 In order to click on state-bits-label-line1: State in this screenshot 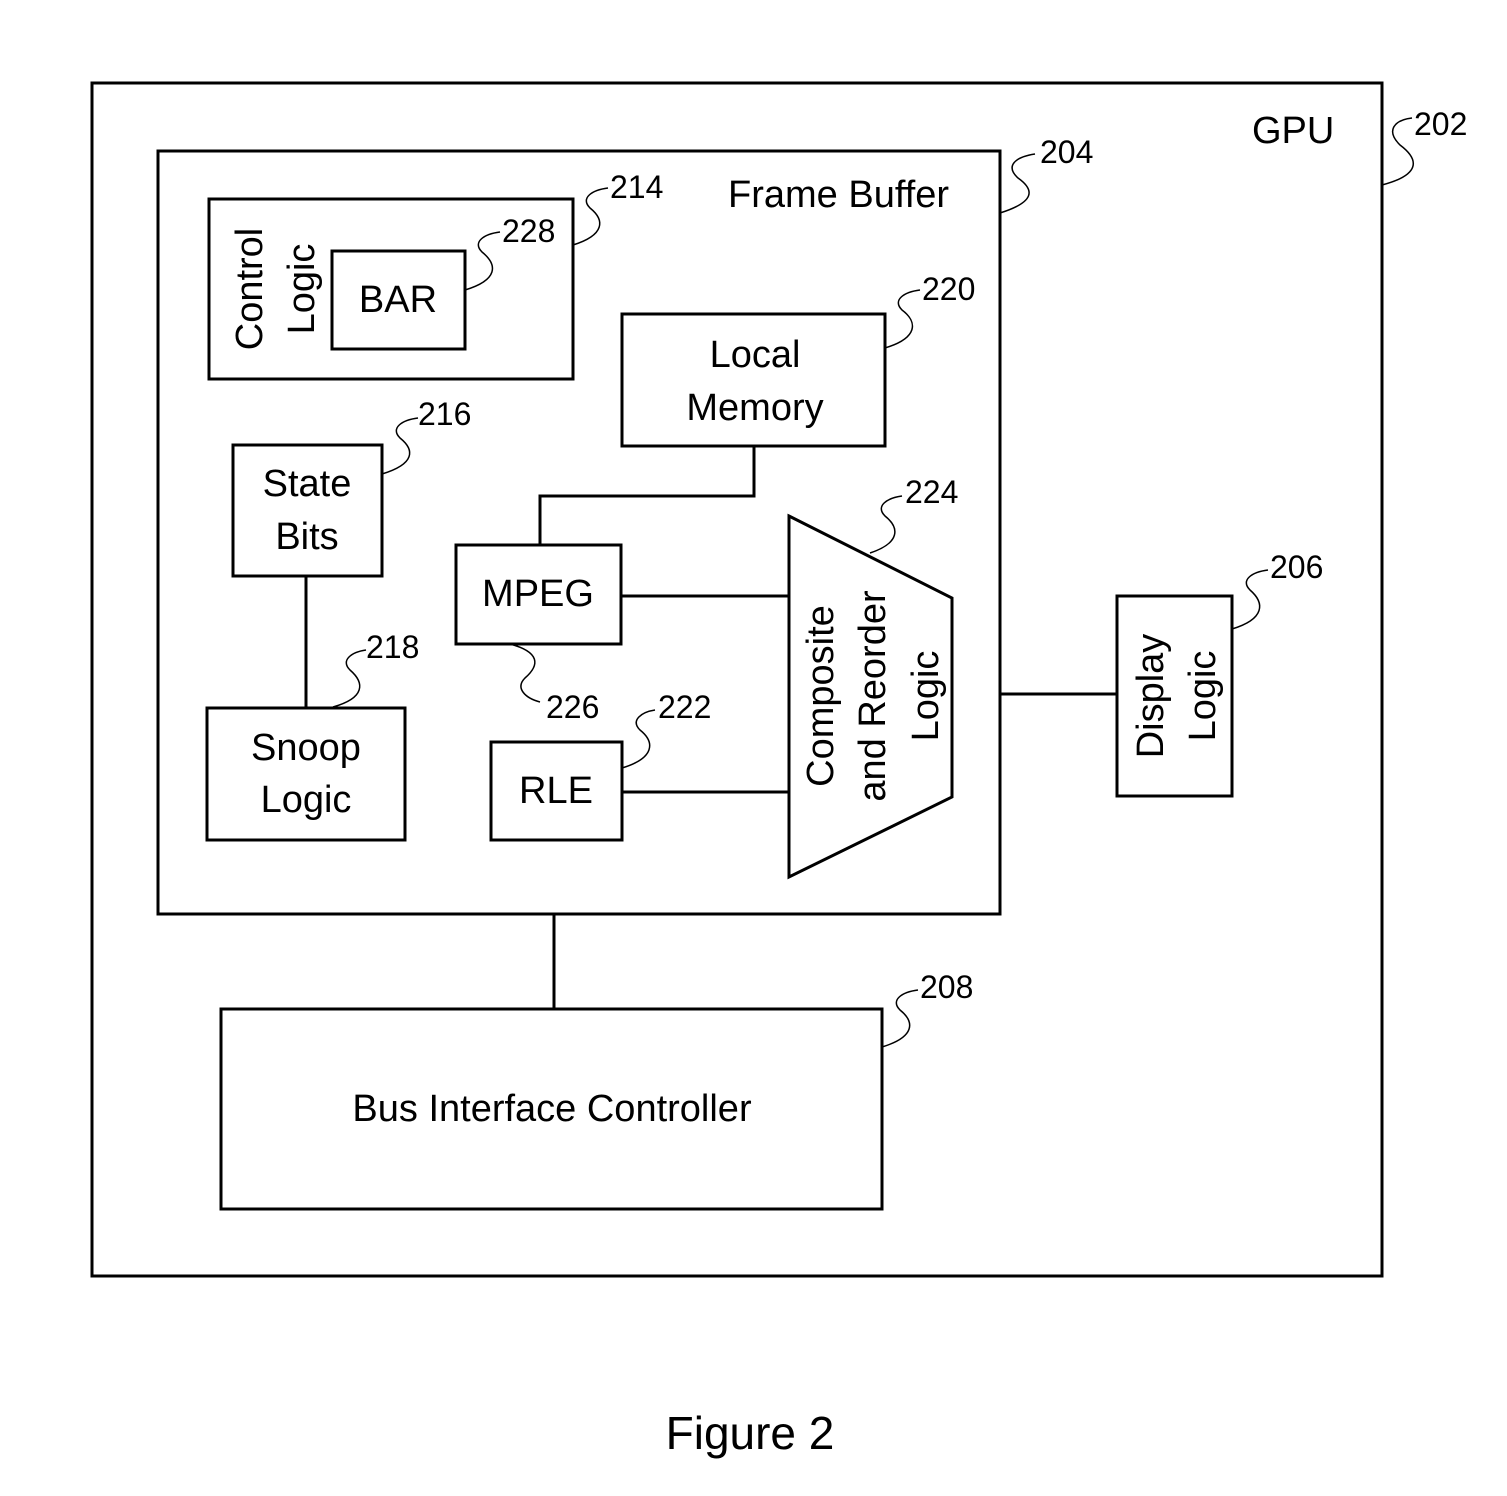, I will do `click(307, 484)`.